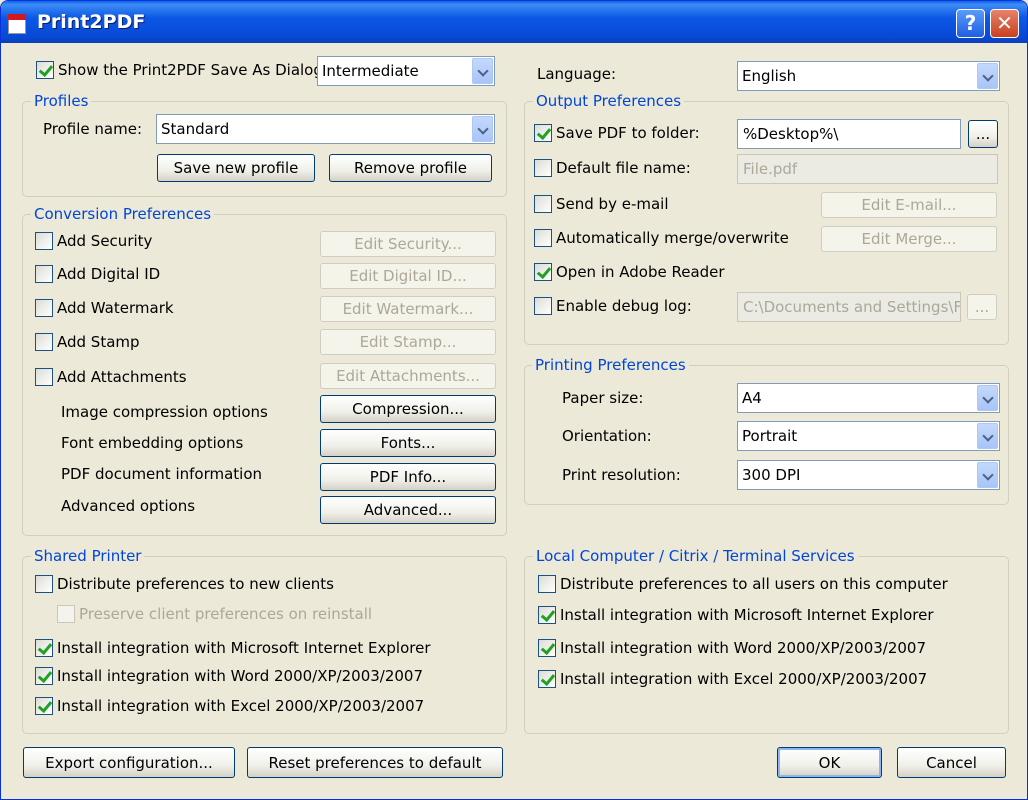 This screenshot has width=1028, height=800. Describe the element at coordinates (603, 398) in the screenshot. I see `paper-size-label: Paper size:` at that location.